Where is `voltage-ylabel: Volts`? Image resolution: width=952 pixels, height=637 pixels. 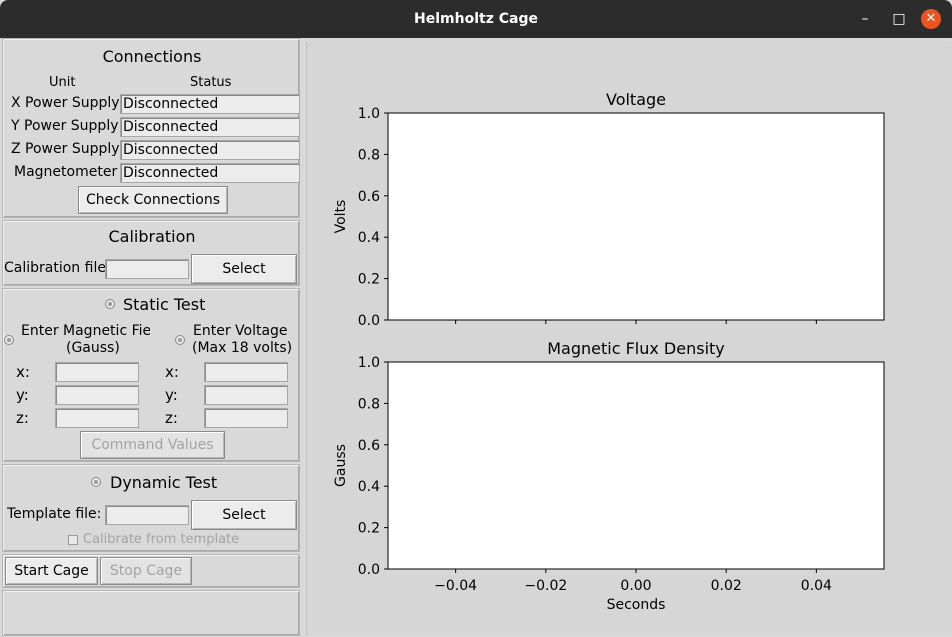
voltage-ylabel: Volts is located at coordinates (341, 217).